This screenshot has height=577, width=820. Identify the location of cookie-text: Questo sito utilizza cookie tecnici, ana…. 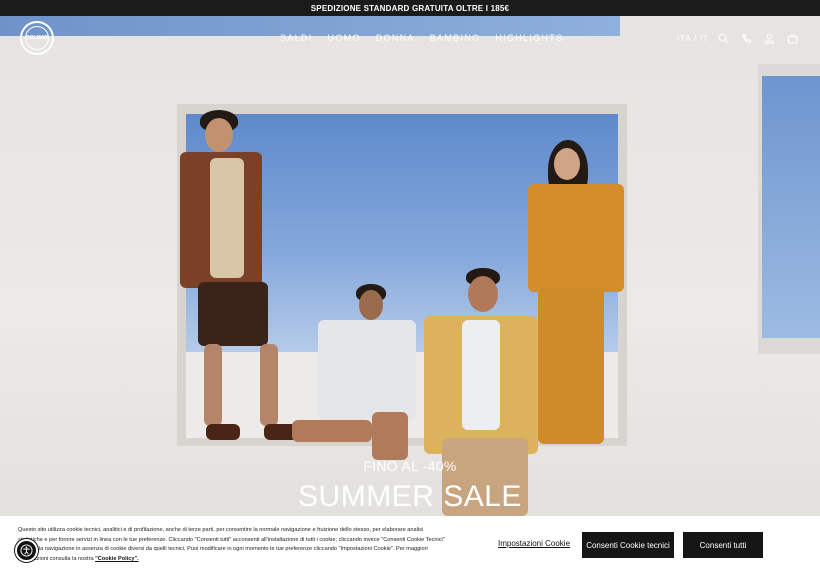
(231, 544).